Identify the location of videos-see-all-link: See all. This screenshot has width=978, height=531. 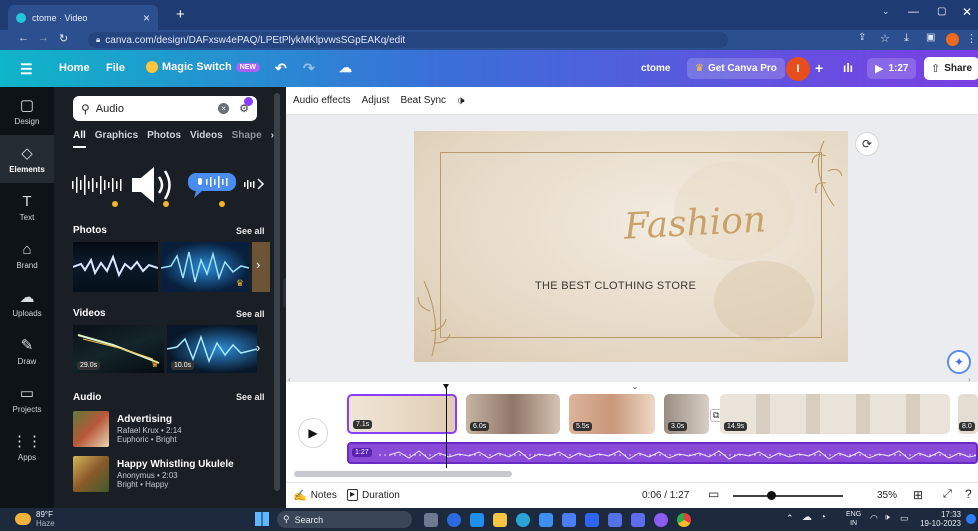
(250, 314).